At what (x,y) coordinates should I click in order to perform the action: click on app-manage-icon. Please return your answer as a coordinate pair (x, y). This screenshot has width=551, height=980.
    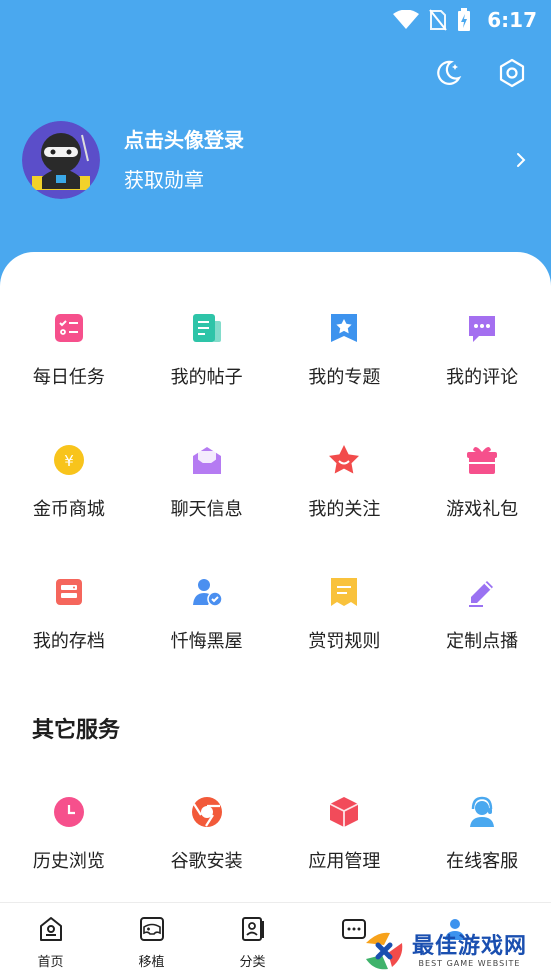
    Looking at the image, I should click on (344, 812).